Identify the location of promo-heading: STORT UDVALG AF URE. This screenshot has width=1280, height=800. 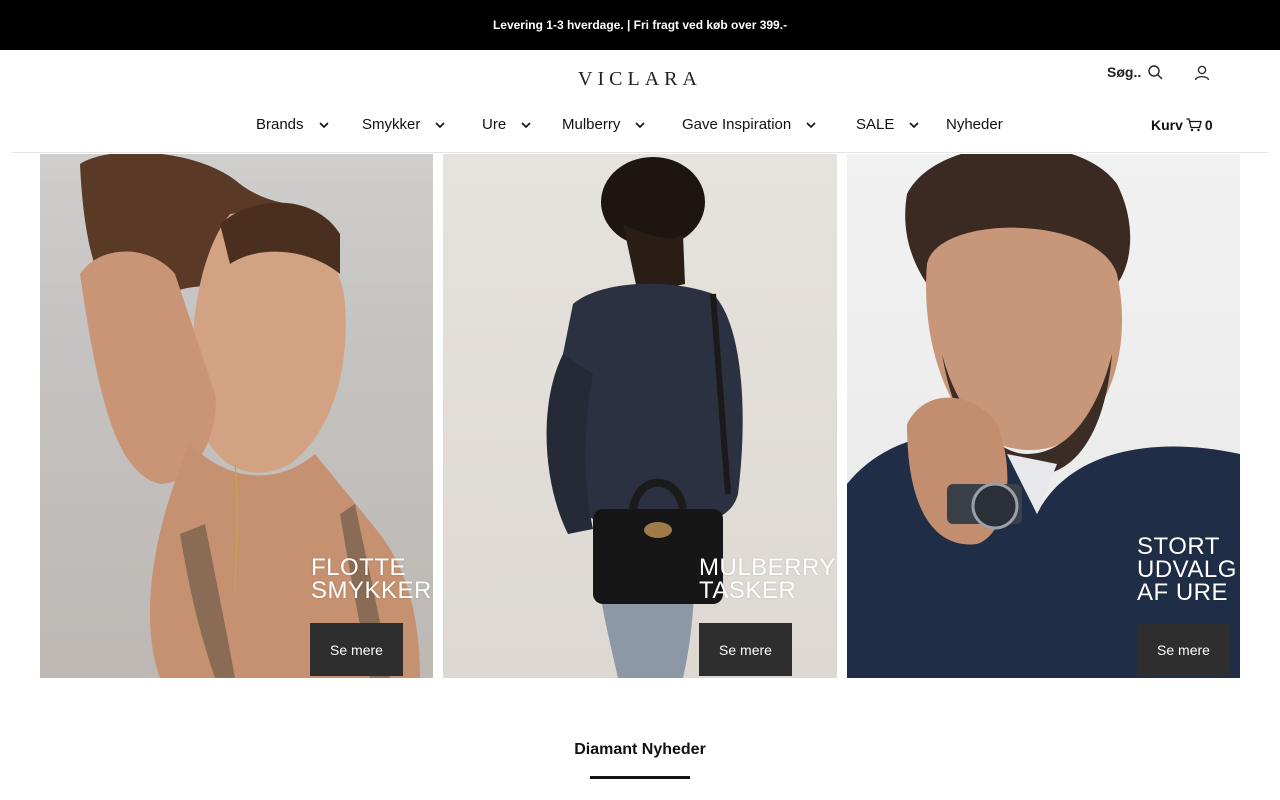
(1187, 569).